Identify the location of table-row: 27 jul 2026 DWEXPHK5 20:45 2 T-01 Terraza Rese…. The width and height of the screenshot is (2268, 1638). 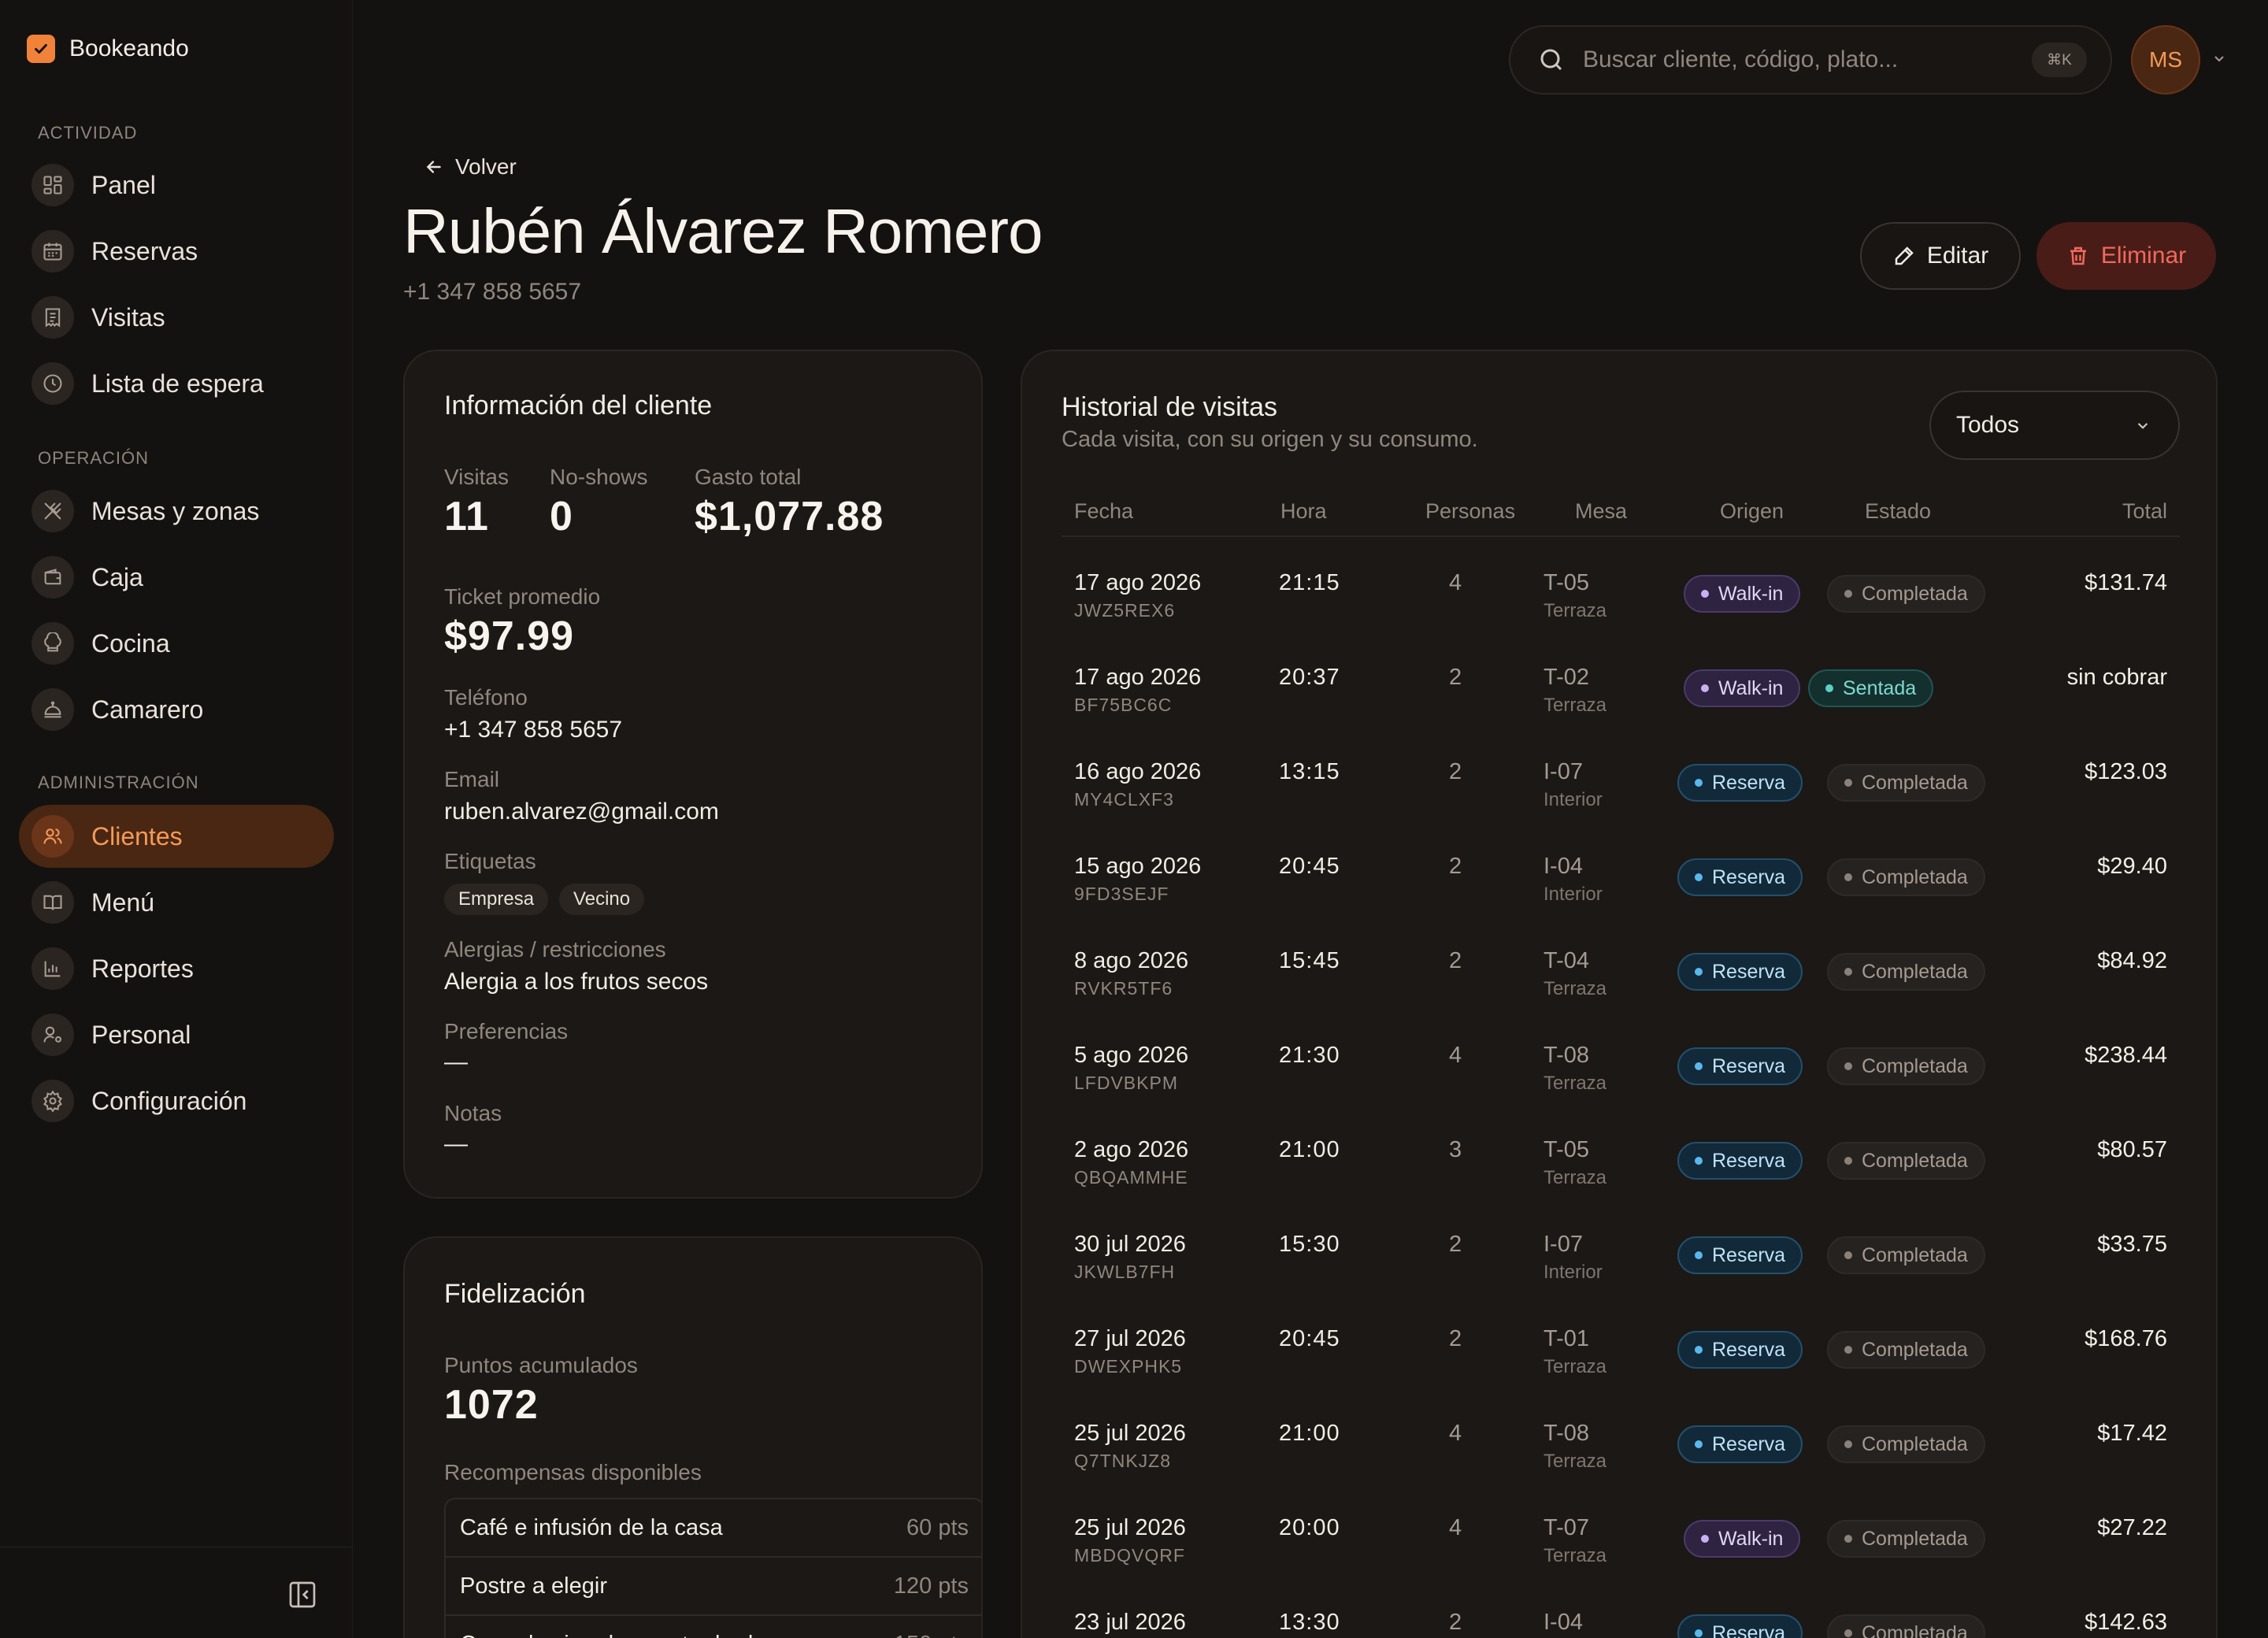
(1621, 1357).